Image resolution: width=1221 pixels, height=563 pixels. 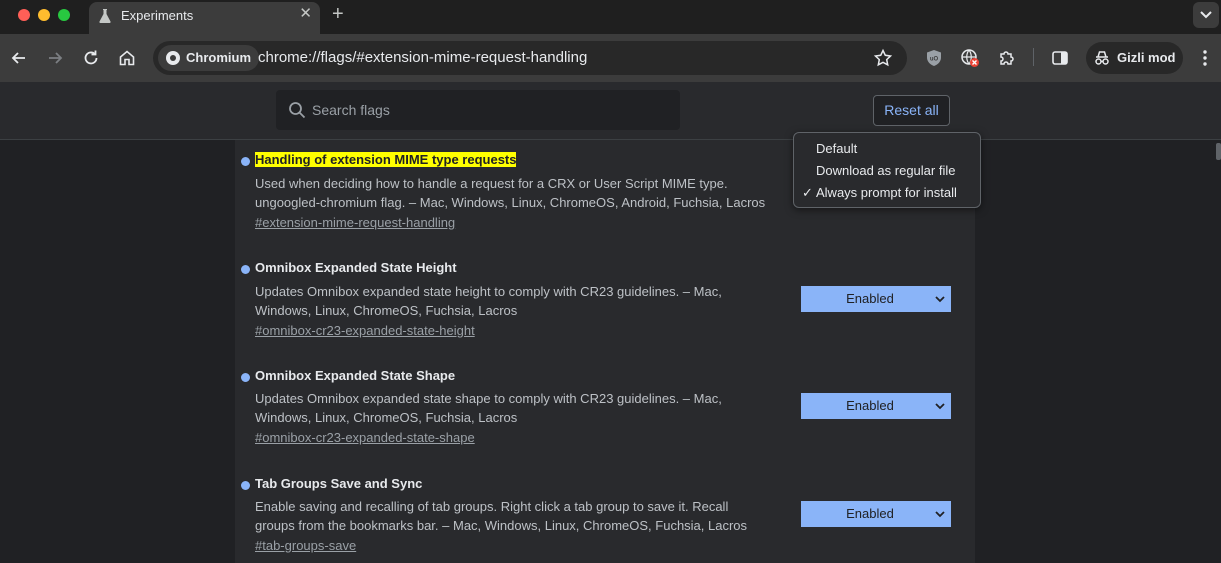 What do you see at coordinates (355, 222) in the screenshot?
I see `experiment-link: #extension-mime-request-handling` at bounding box center [355, 222].